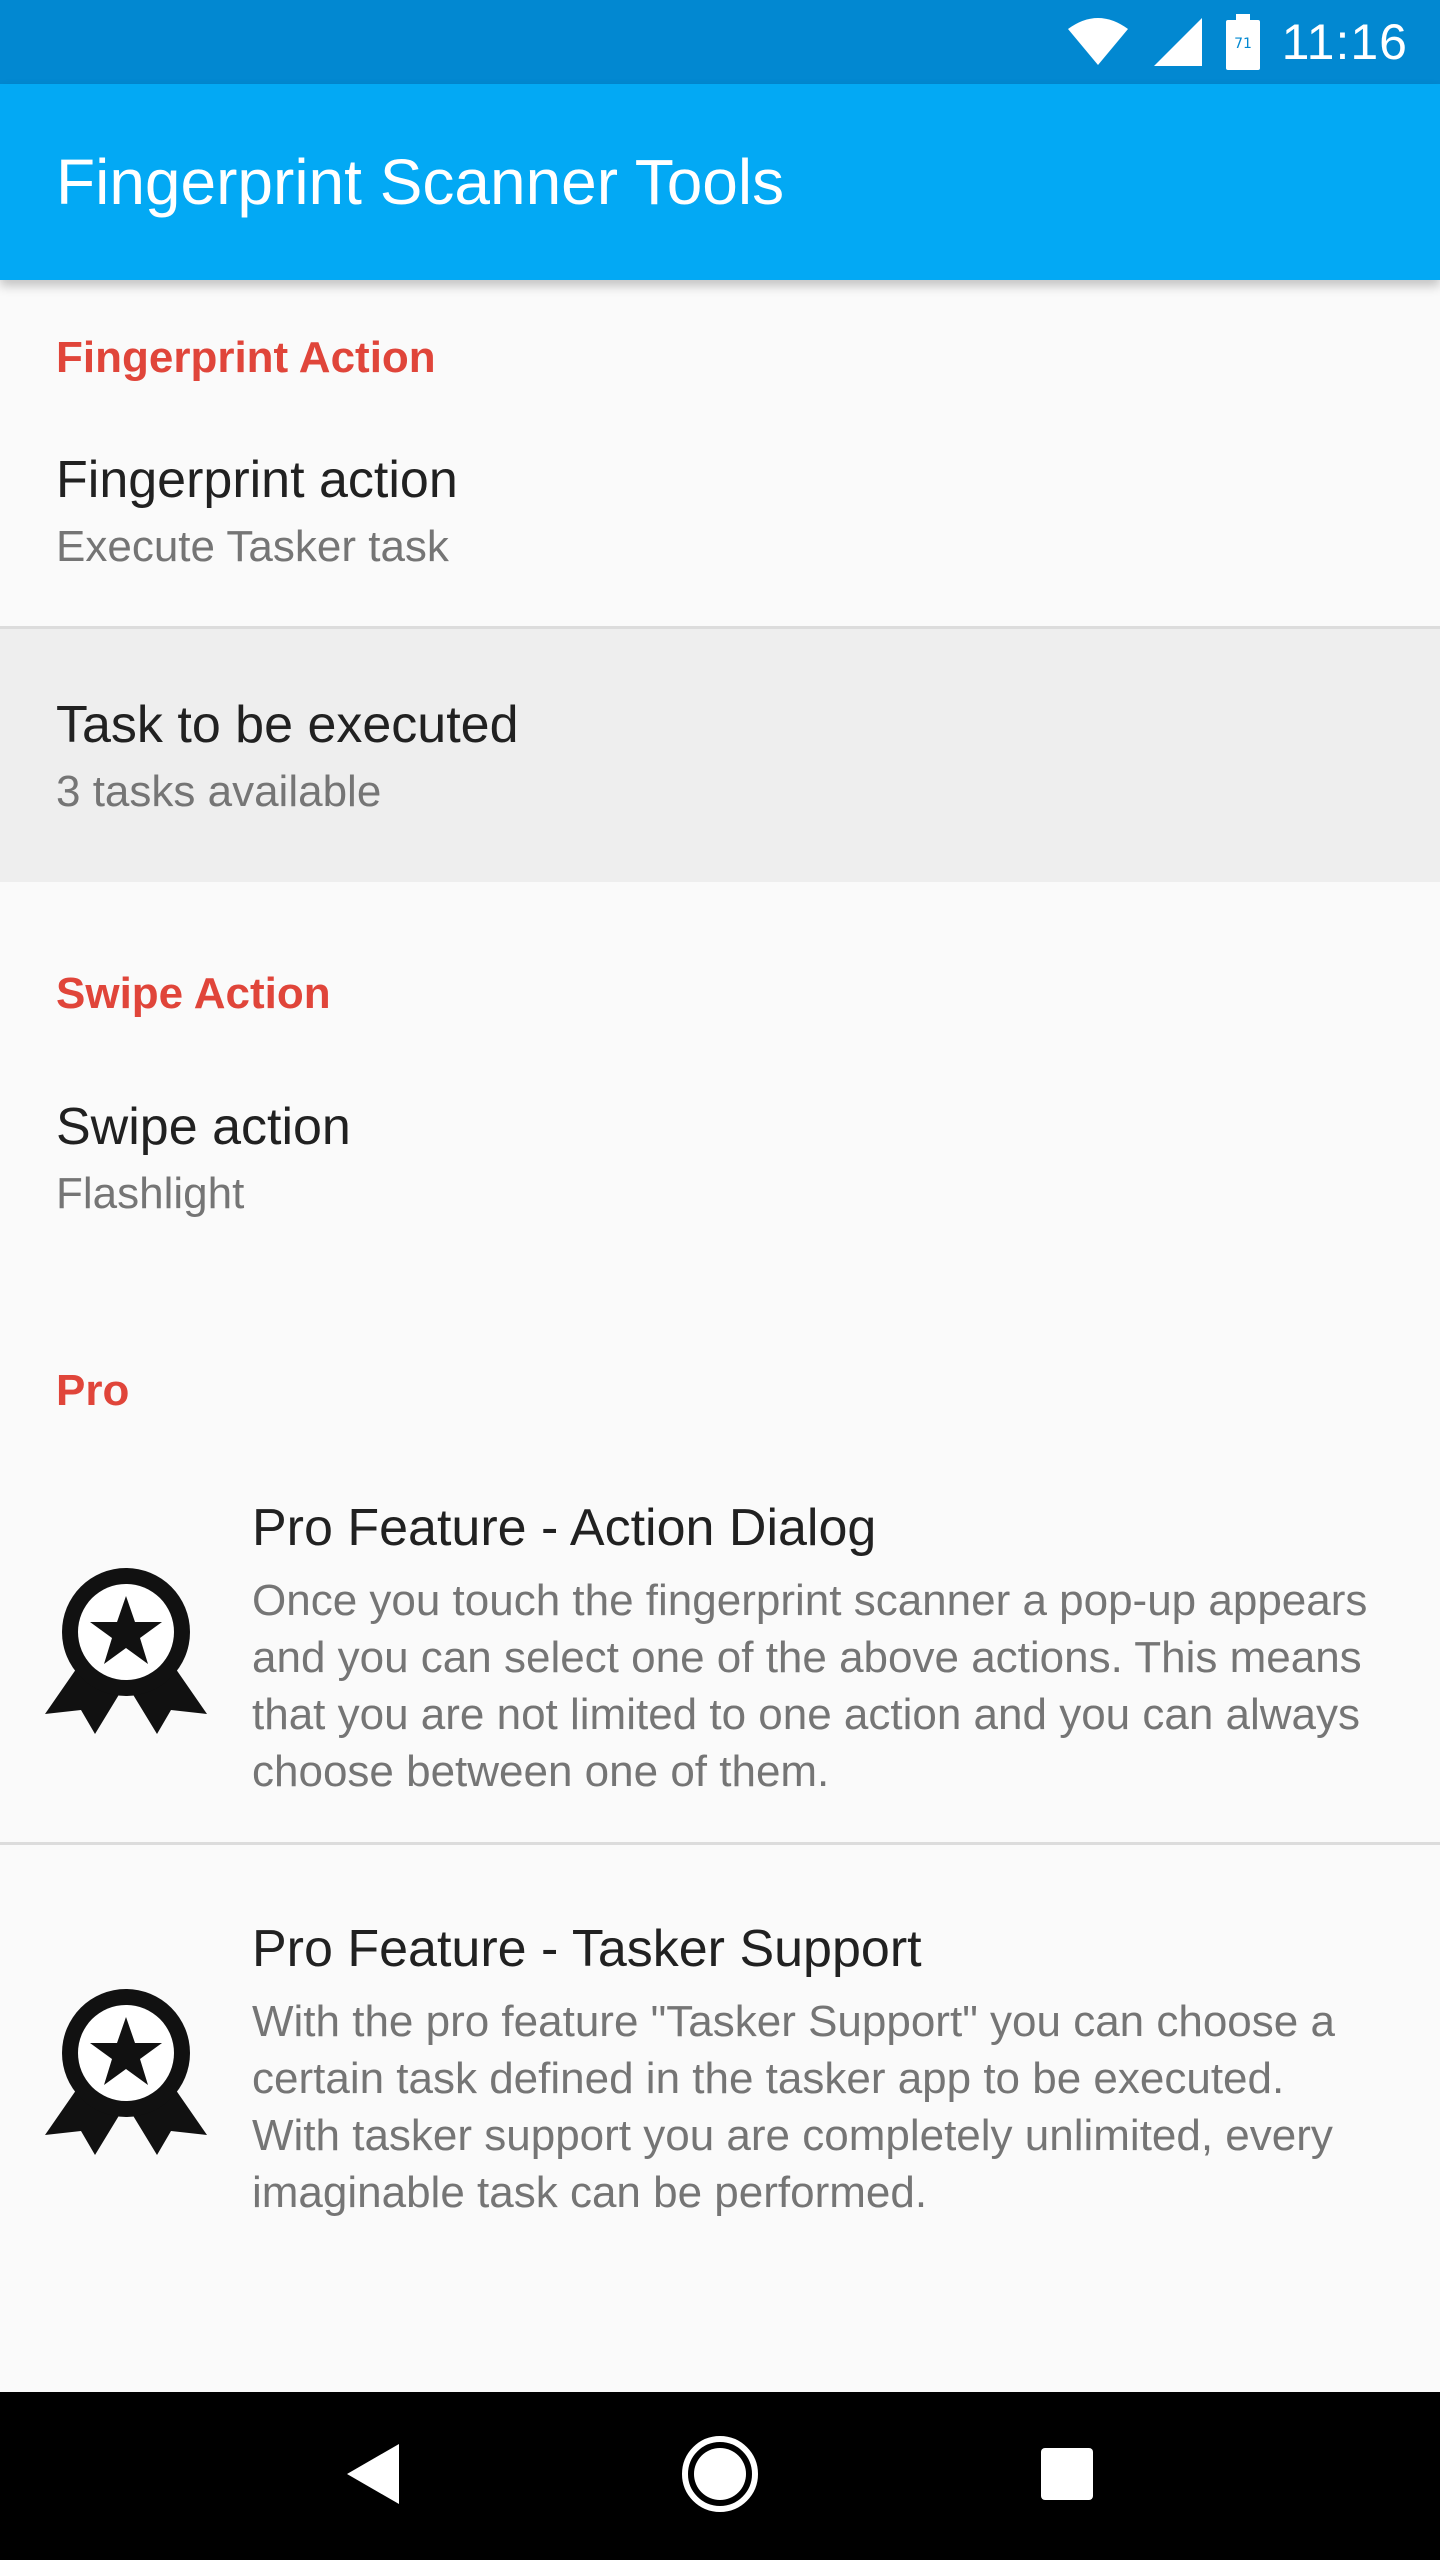 This screenshot has height=2560, width=1440. I want to click on navigation-bar, so click(720, 2476).